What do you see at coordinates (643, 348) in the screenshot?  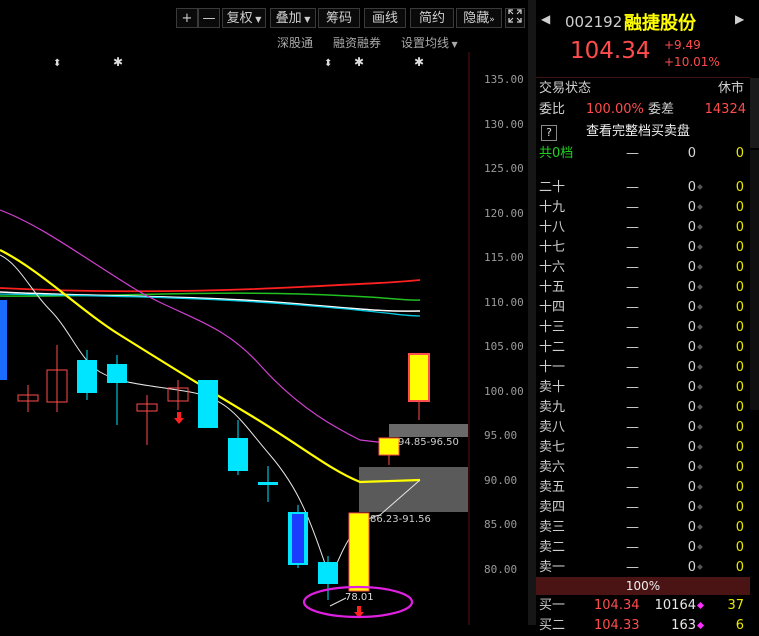 I see `sell-level-row: 十二 — 0 0` at bounding box center [643, 348].